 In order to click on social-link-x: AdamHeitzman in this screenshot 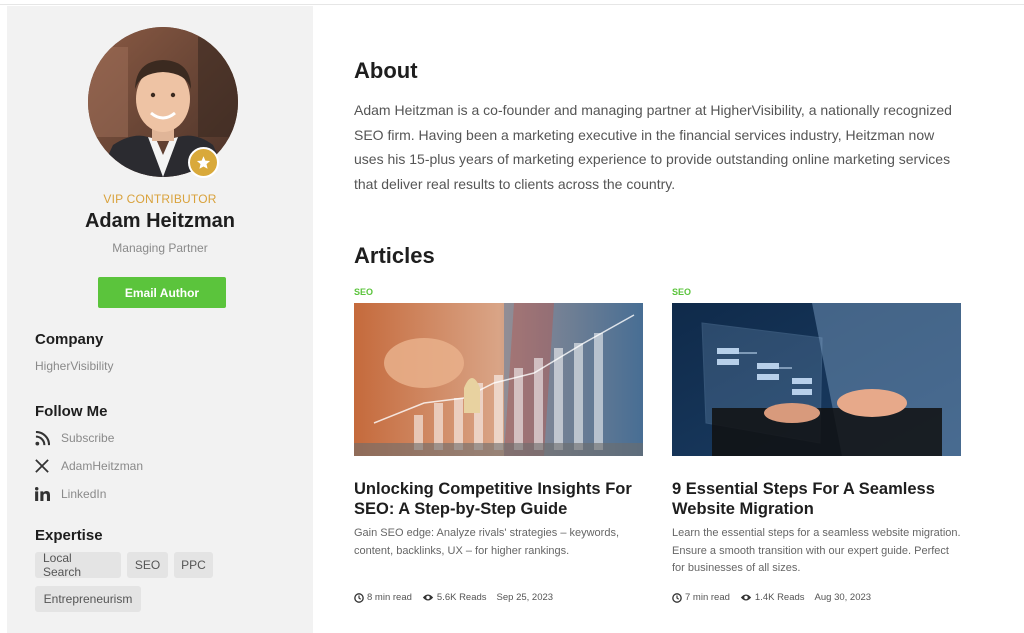, I will do `click(89, 466)`.